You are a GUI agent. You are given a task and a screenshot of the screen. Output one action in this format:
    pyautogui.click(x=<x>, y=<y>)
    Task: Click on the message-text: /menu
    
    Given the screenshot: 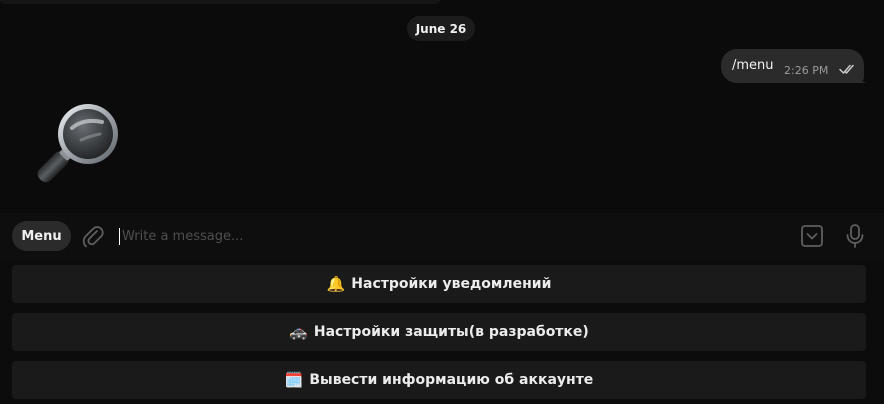 What is the action you would take?
    pyautogui.click(x=753, y=65)
    